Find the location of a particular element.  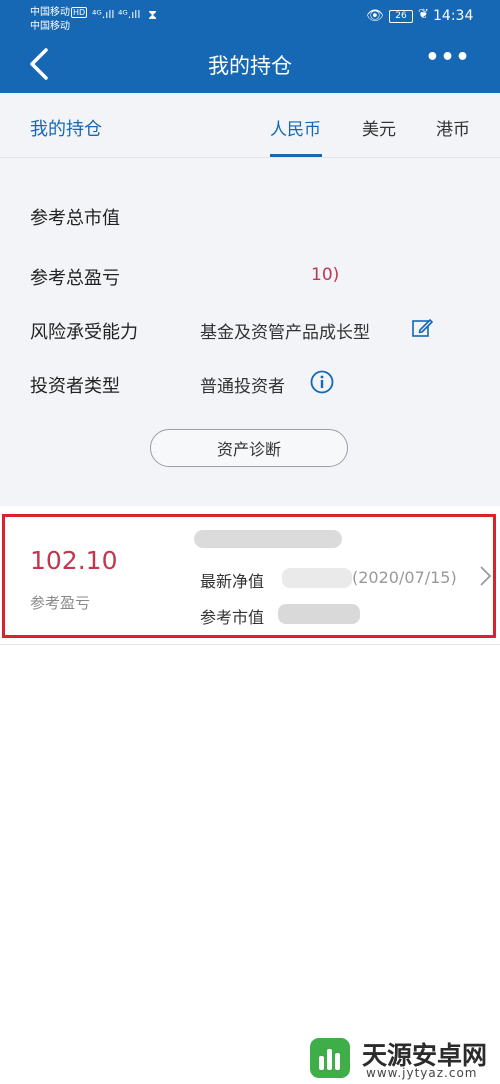

tab-usd: 美元 is located at coordinates (379, 127).